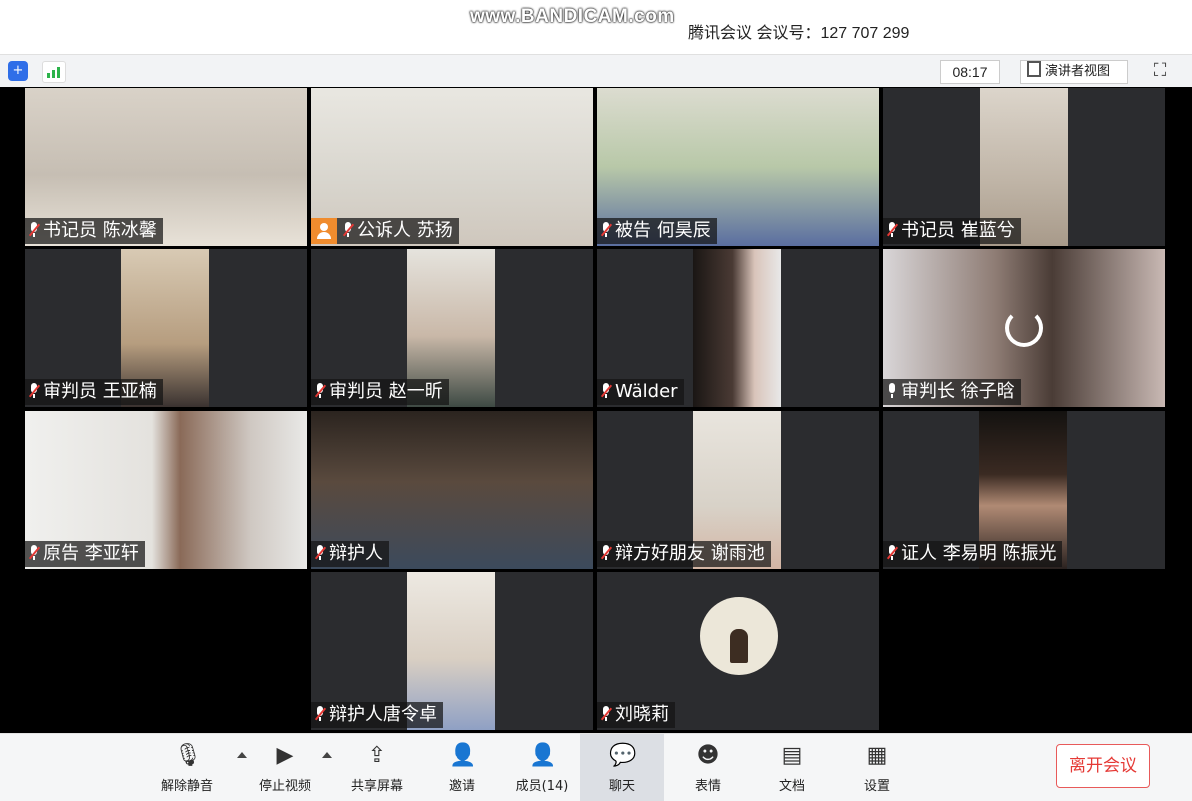 This screenshot has height=801, width=1192. I want to click on members-button: 👤 成员(14), so click(542, 767).